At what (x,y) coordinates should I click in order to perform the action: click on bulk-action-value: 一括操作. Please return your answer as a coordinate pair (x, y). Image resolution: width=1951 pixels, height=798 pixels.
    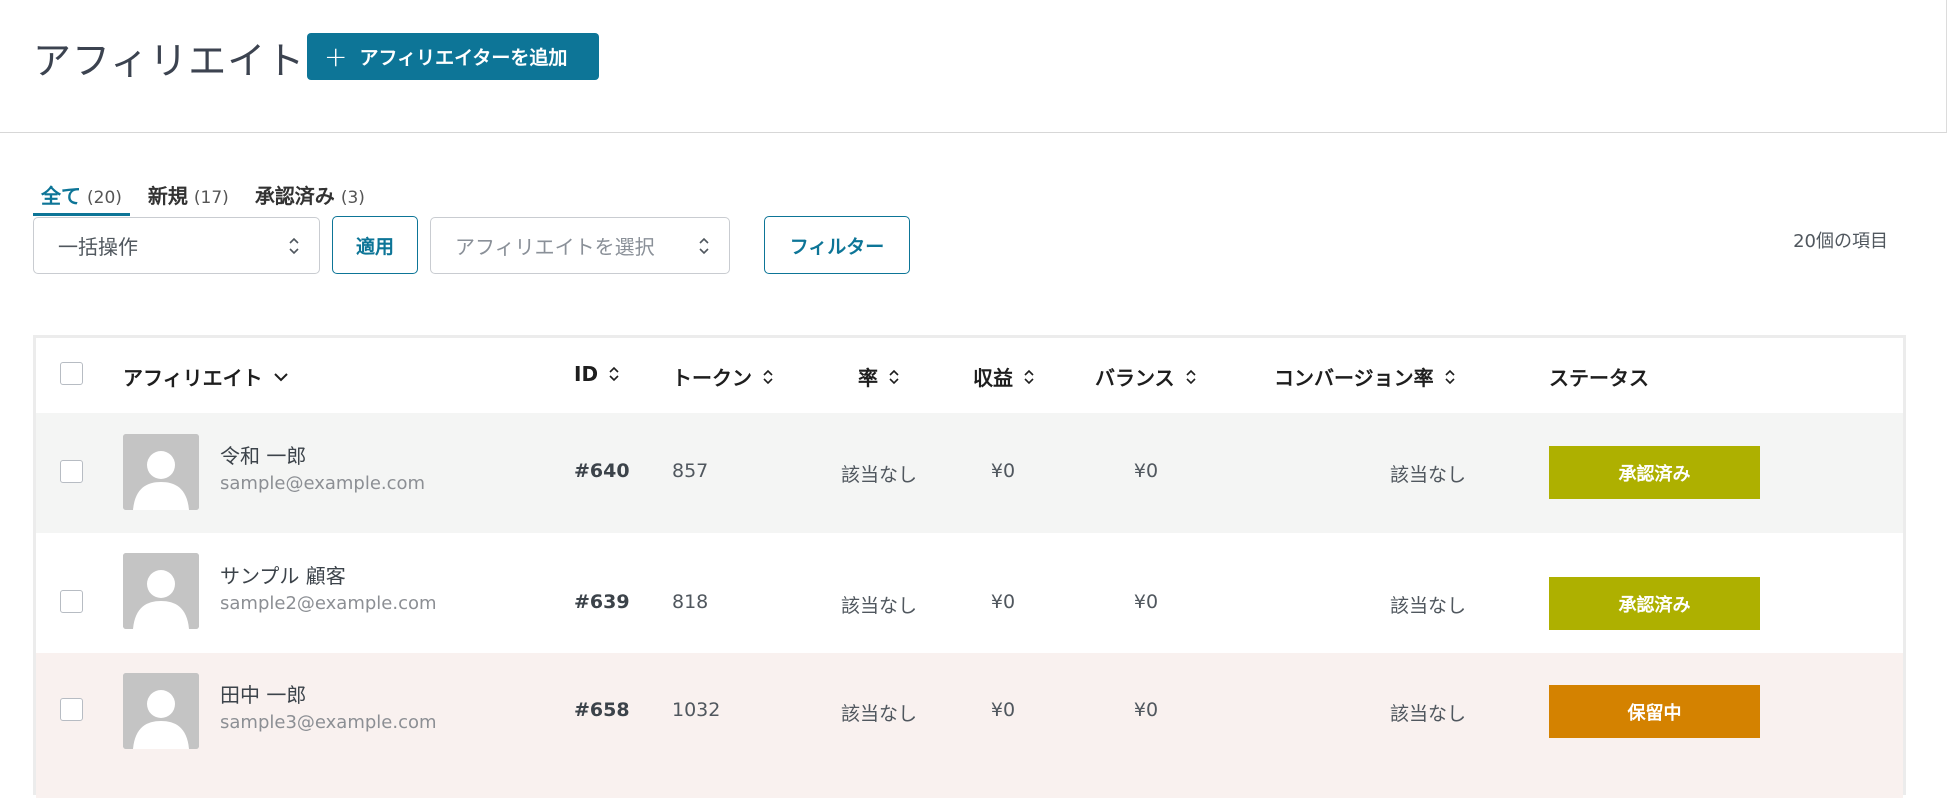
    Looking at the image, I should click on (98, 247).